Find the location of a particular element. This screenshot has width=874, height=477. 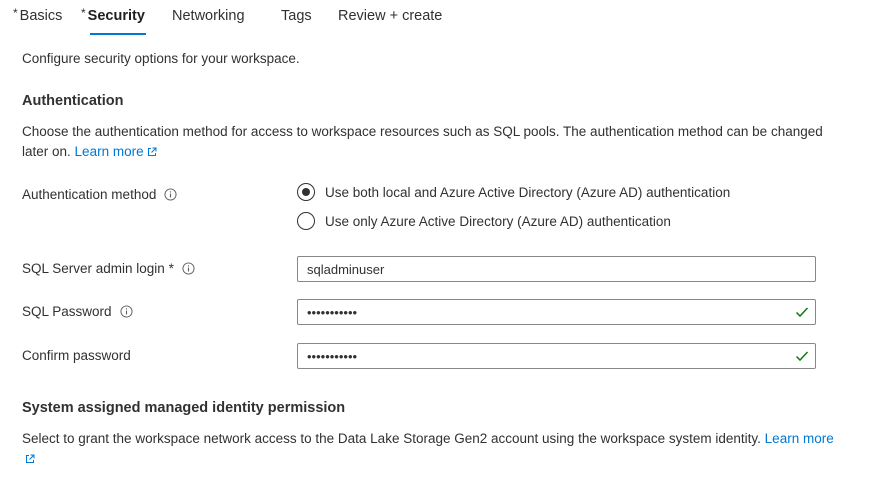

radio-button-checked is located at coordinates (306, 192).